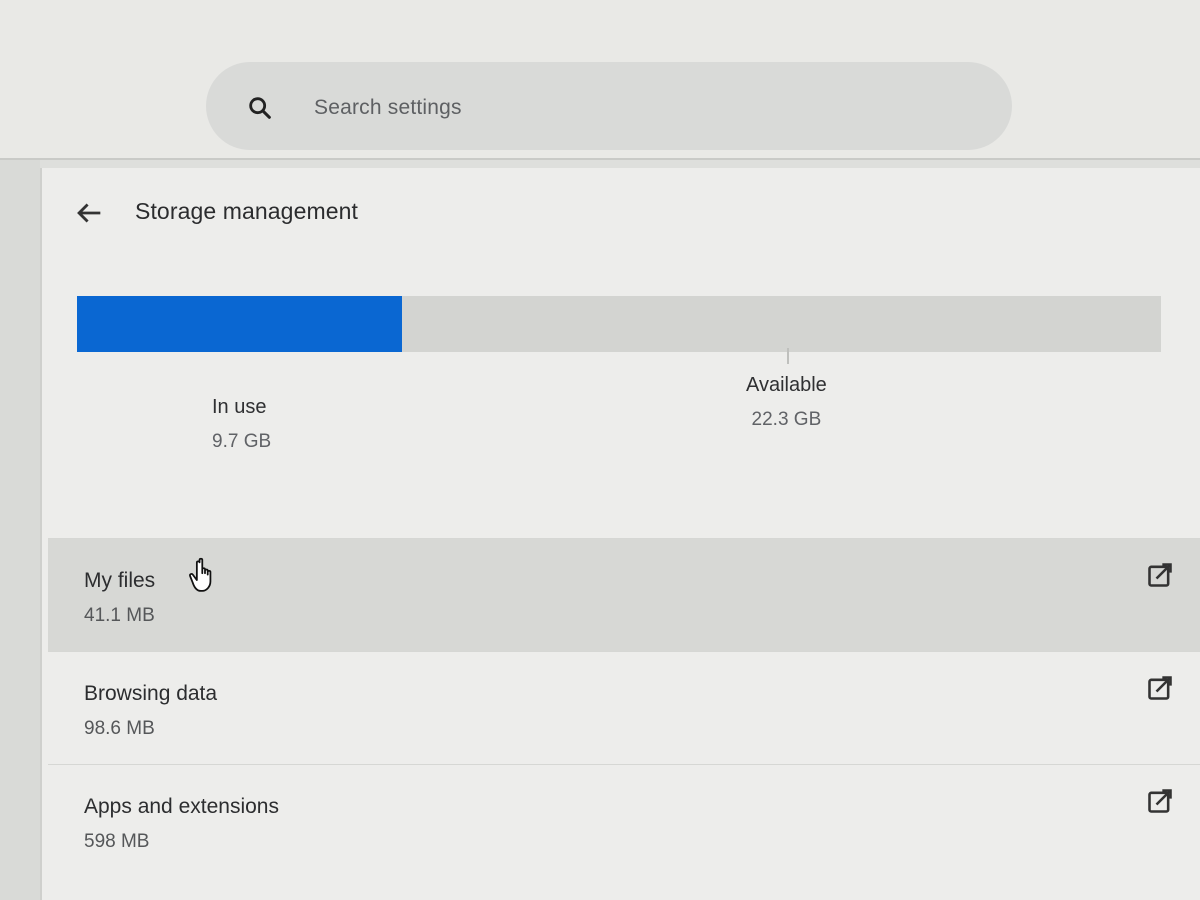 This screenshot has height=900, width=1200. I want to click on page-header: Storage management, so click(621, 213).